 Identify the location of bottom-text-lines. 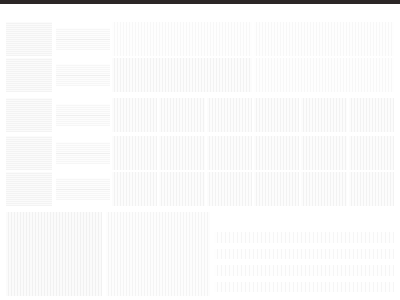
(304, 262).